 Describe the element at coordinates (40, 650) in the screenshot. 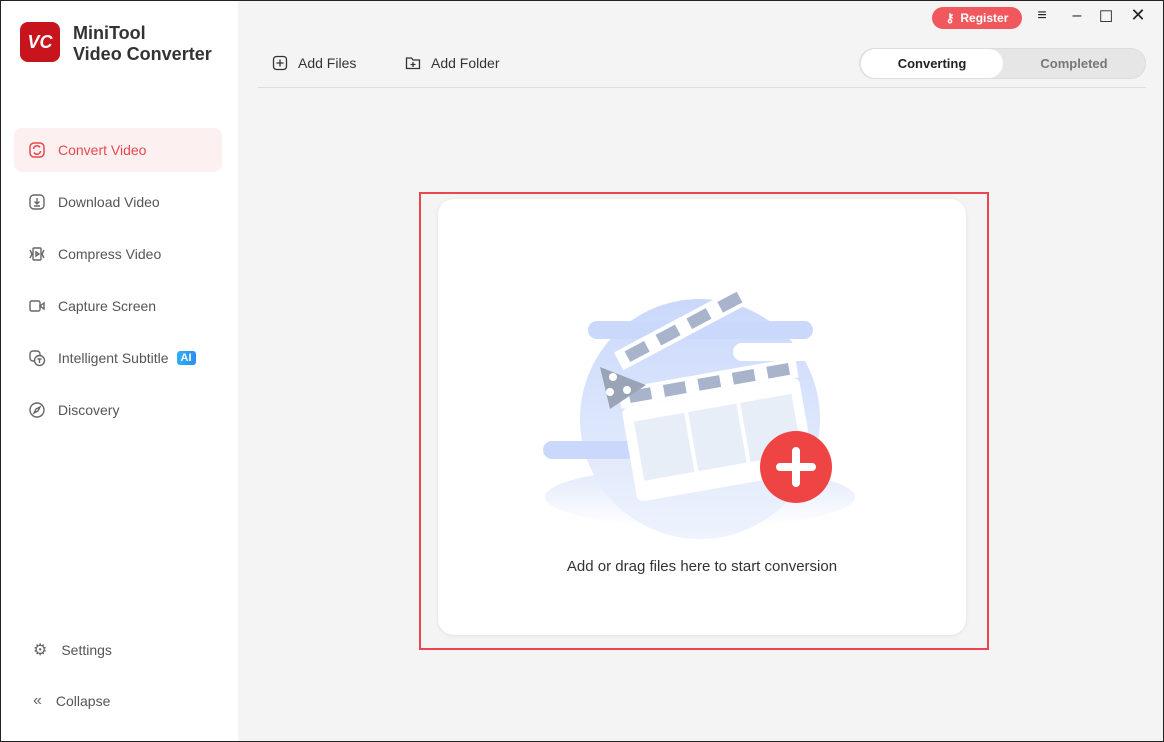

I see `gear-icon: ⚙` at that location.